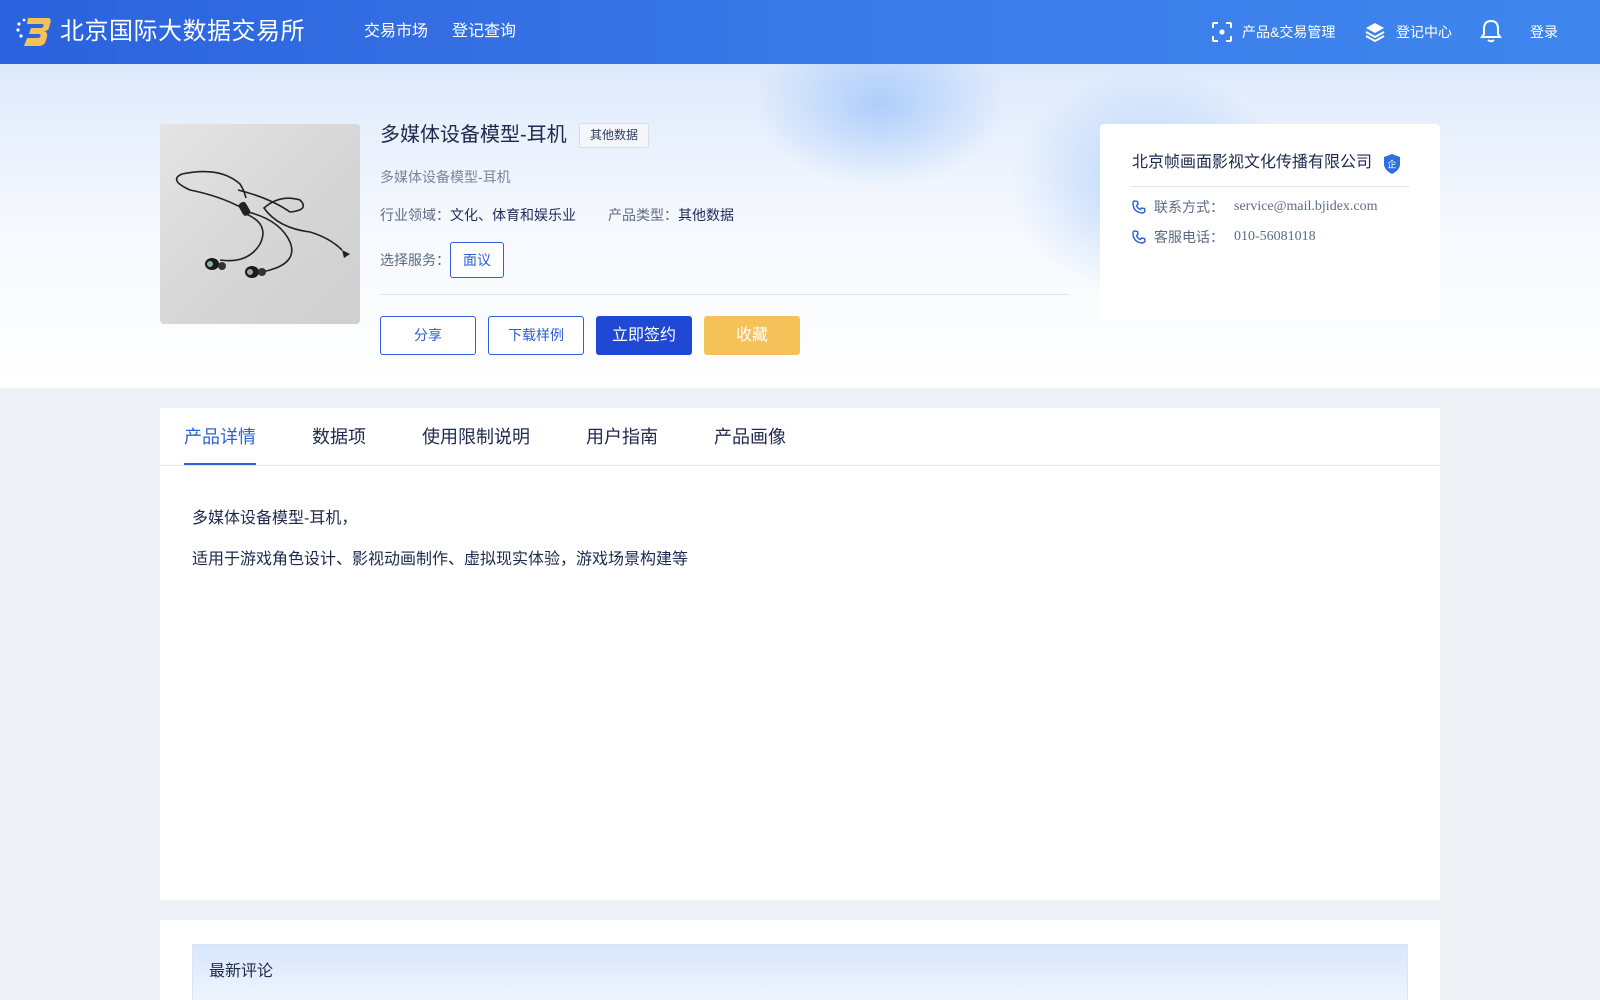  Describe the element at coordinates (1424, 32) in the screenshot. I see `registration-center-label: 登记中心` at that location.